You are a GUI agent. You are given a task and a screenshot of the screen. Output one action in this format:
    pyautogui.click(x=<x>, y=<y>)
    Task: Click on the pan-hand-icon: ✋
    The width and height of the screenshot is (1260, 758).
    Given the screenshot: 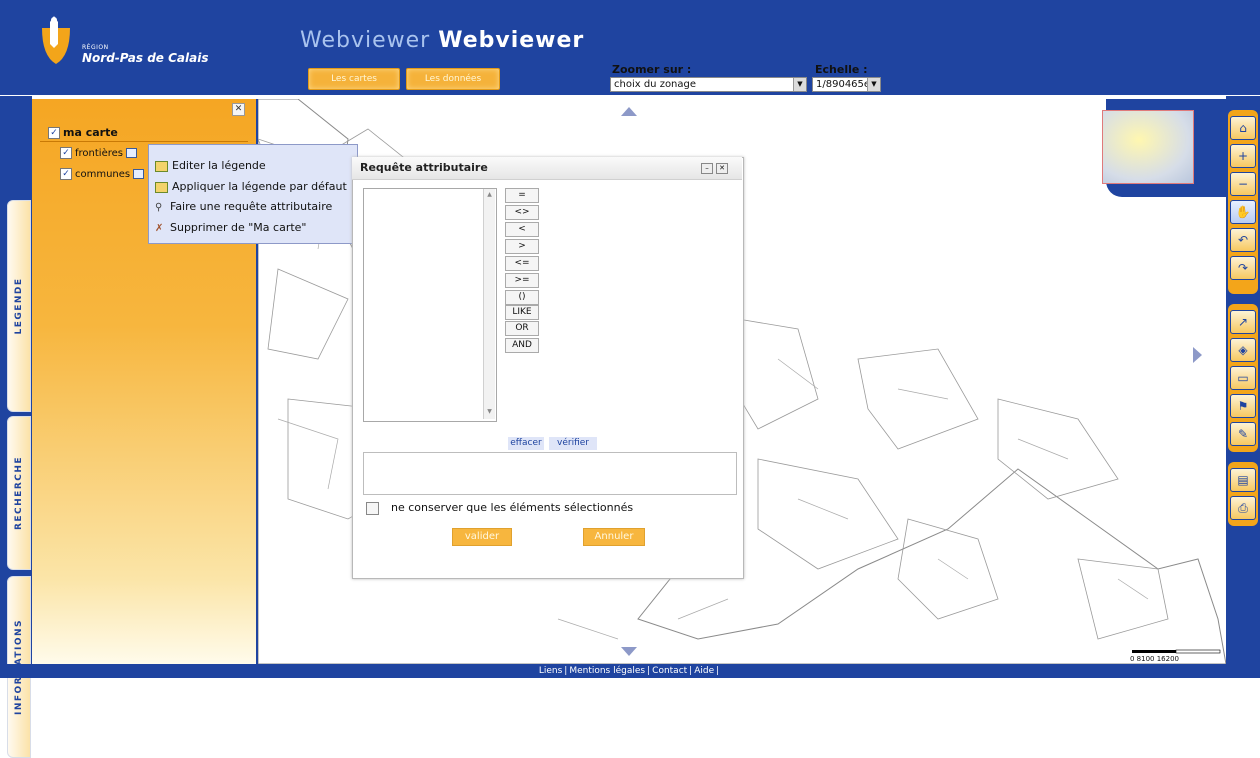 What is the action you would take?
    pyautogui.click(x=1243, y=212)
    